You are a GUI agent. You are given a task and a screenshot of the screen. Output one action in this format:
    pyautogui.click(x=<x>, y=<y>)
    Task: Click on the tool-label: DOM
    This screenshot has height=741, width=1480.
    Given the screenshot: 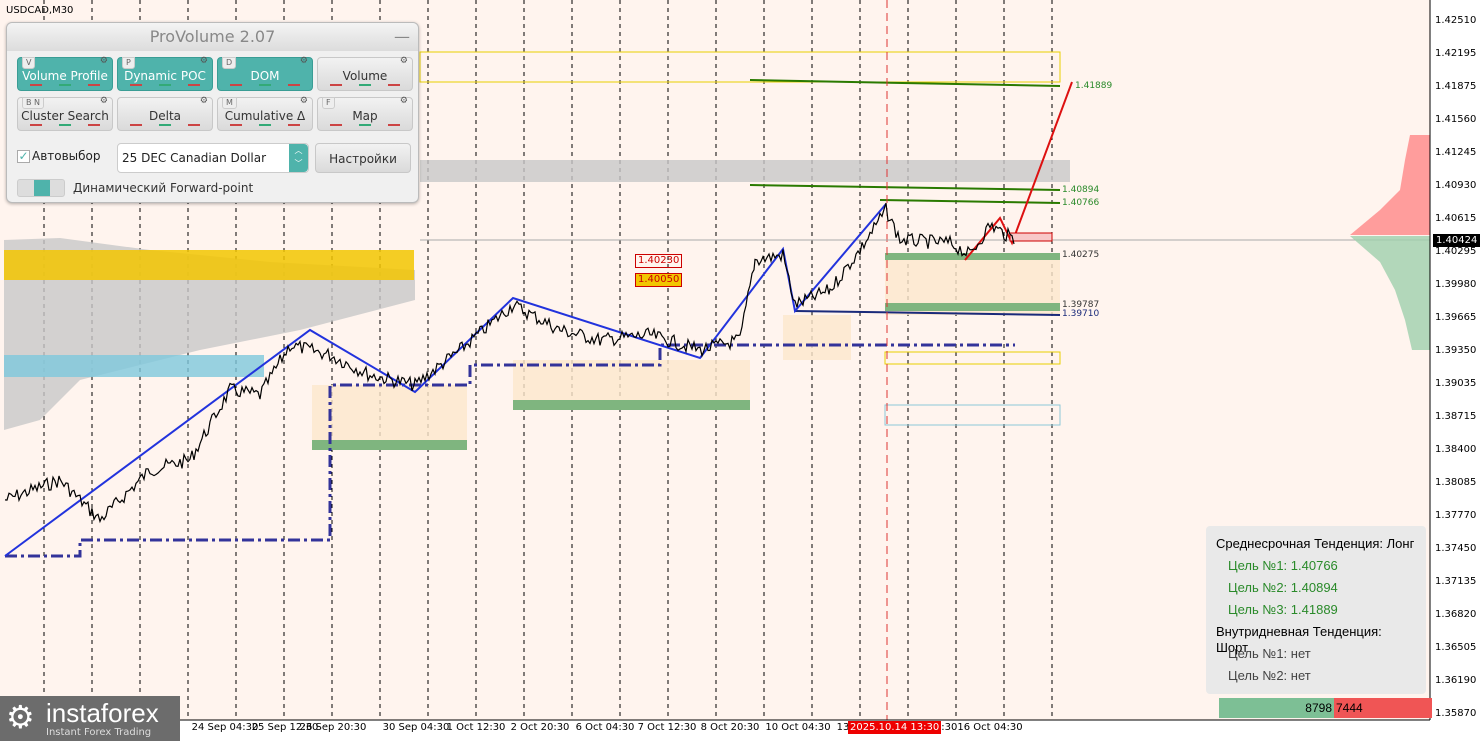 What is the action you would take?
    pyautogui.click(x=265, y=76)
    